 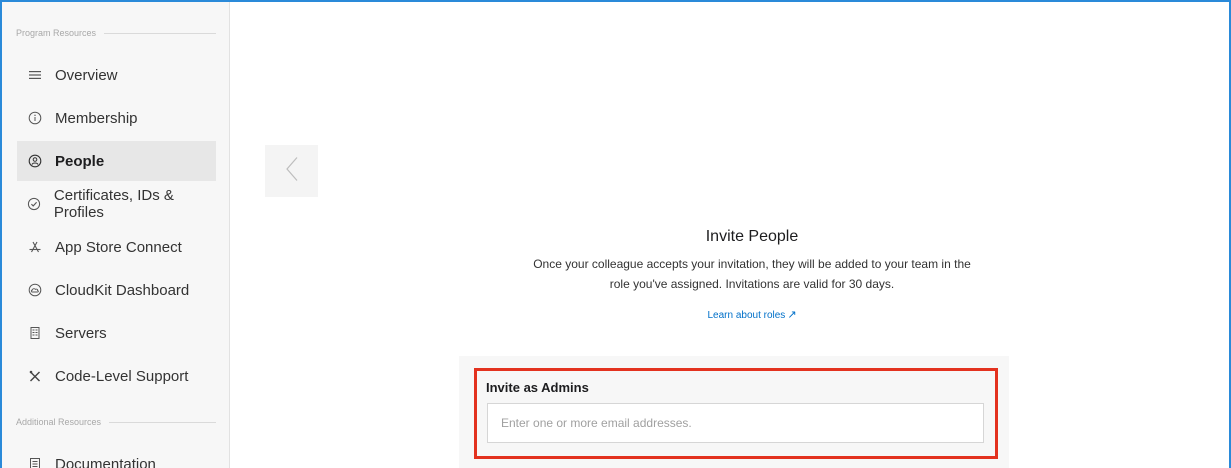 What do you see at coordinates (35, 247) in the screenshot?
I see `app-store-icon` at bounding box center [35, 247].